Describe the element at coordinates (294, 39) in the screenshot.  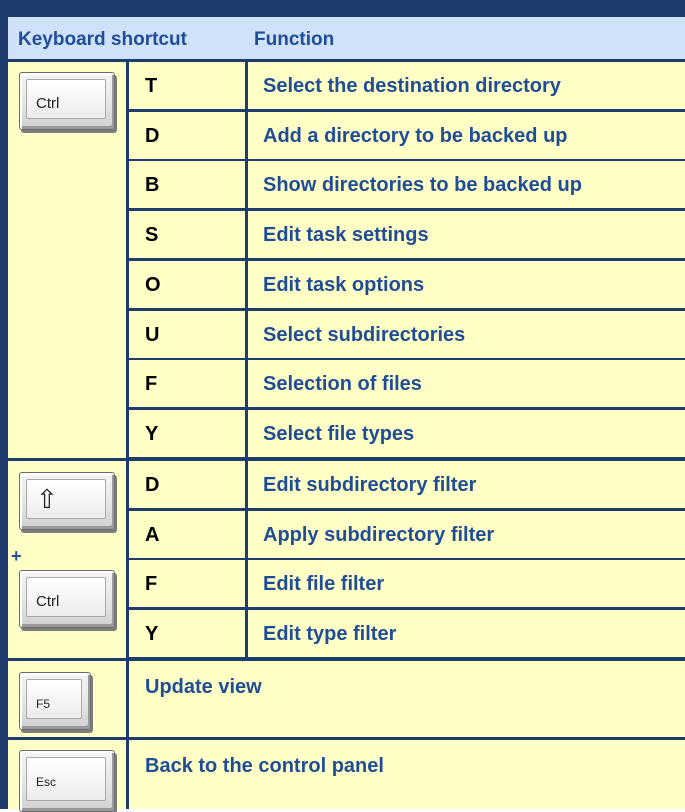
I see `header-function: Function` at that location.